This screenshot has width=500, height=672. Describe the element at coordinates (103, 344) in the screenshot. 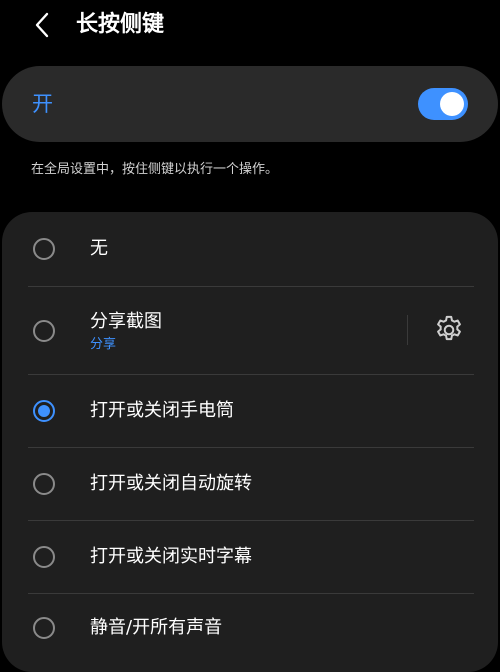

I see `option-sublabel: 分享` at that location.